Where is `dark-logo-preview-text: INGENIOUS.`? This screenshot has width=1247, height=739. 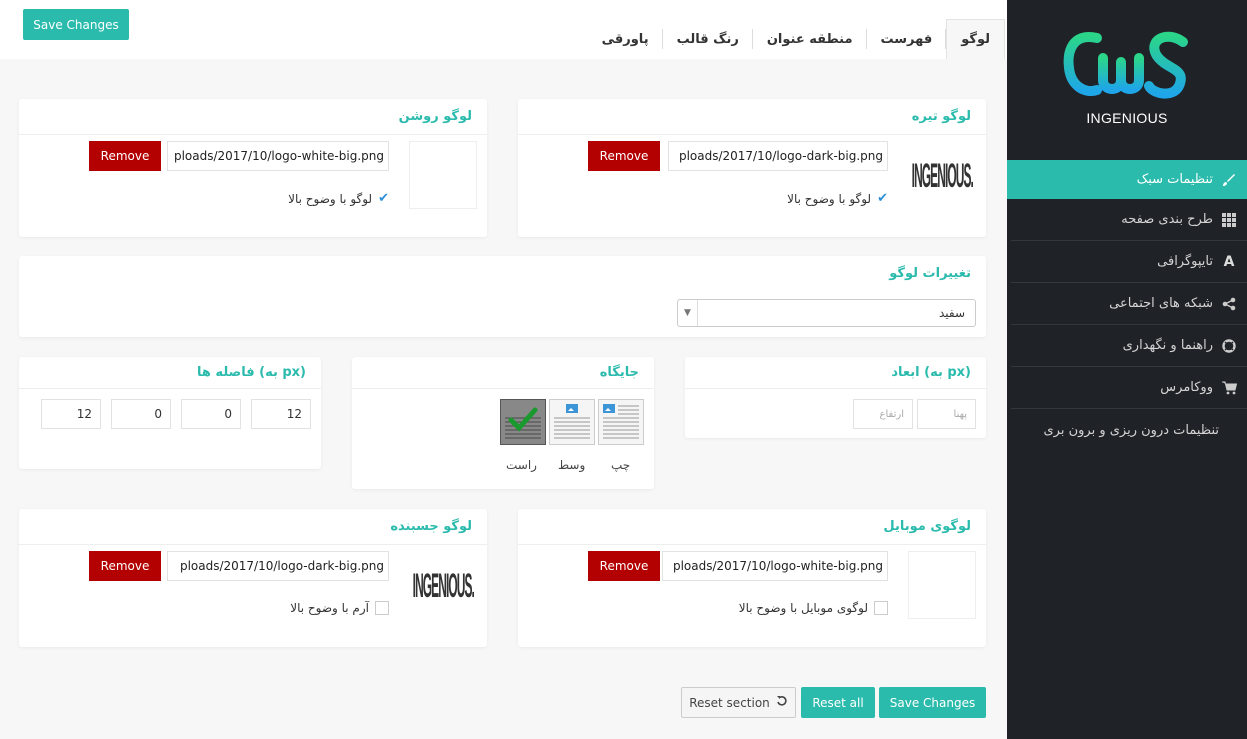 dark-logo-preview-text: INGENIOUS. is located at coordinates (942, 175).